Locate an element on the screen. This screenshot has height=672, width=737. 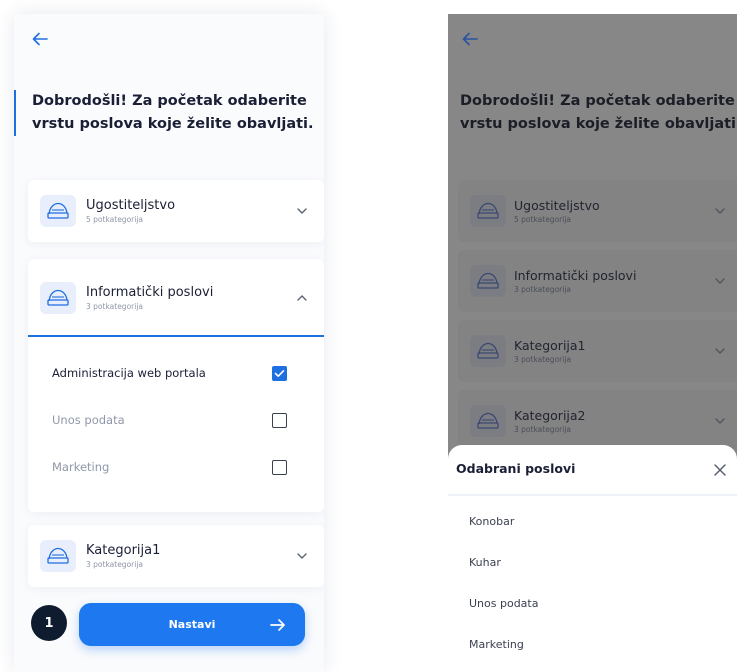
category-card: Informatički poslovi 3 potkategorija is located at coordinates (597, 281).